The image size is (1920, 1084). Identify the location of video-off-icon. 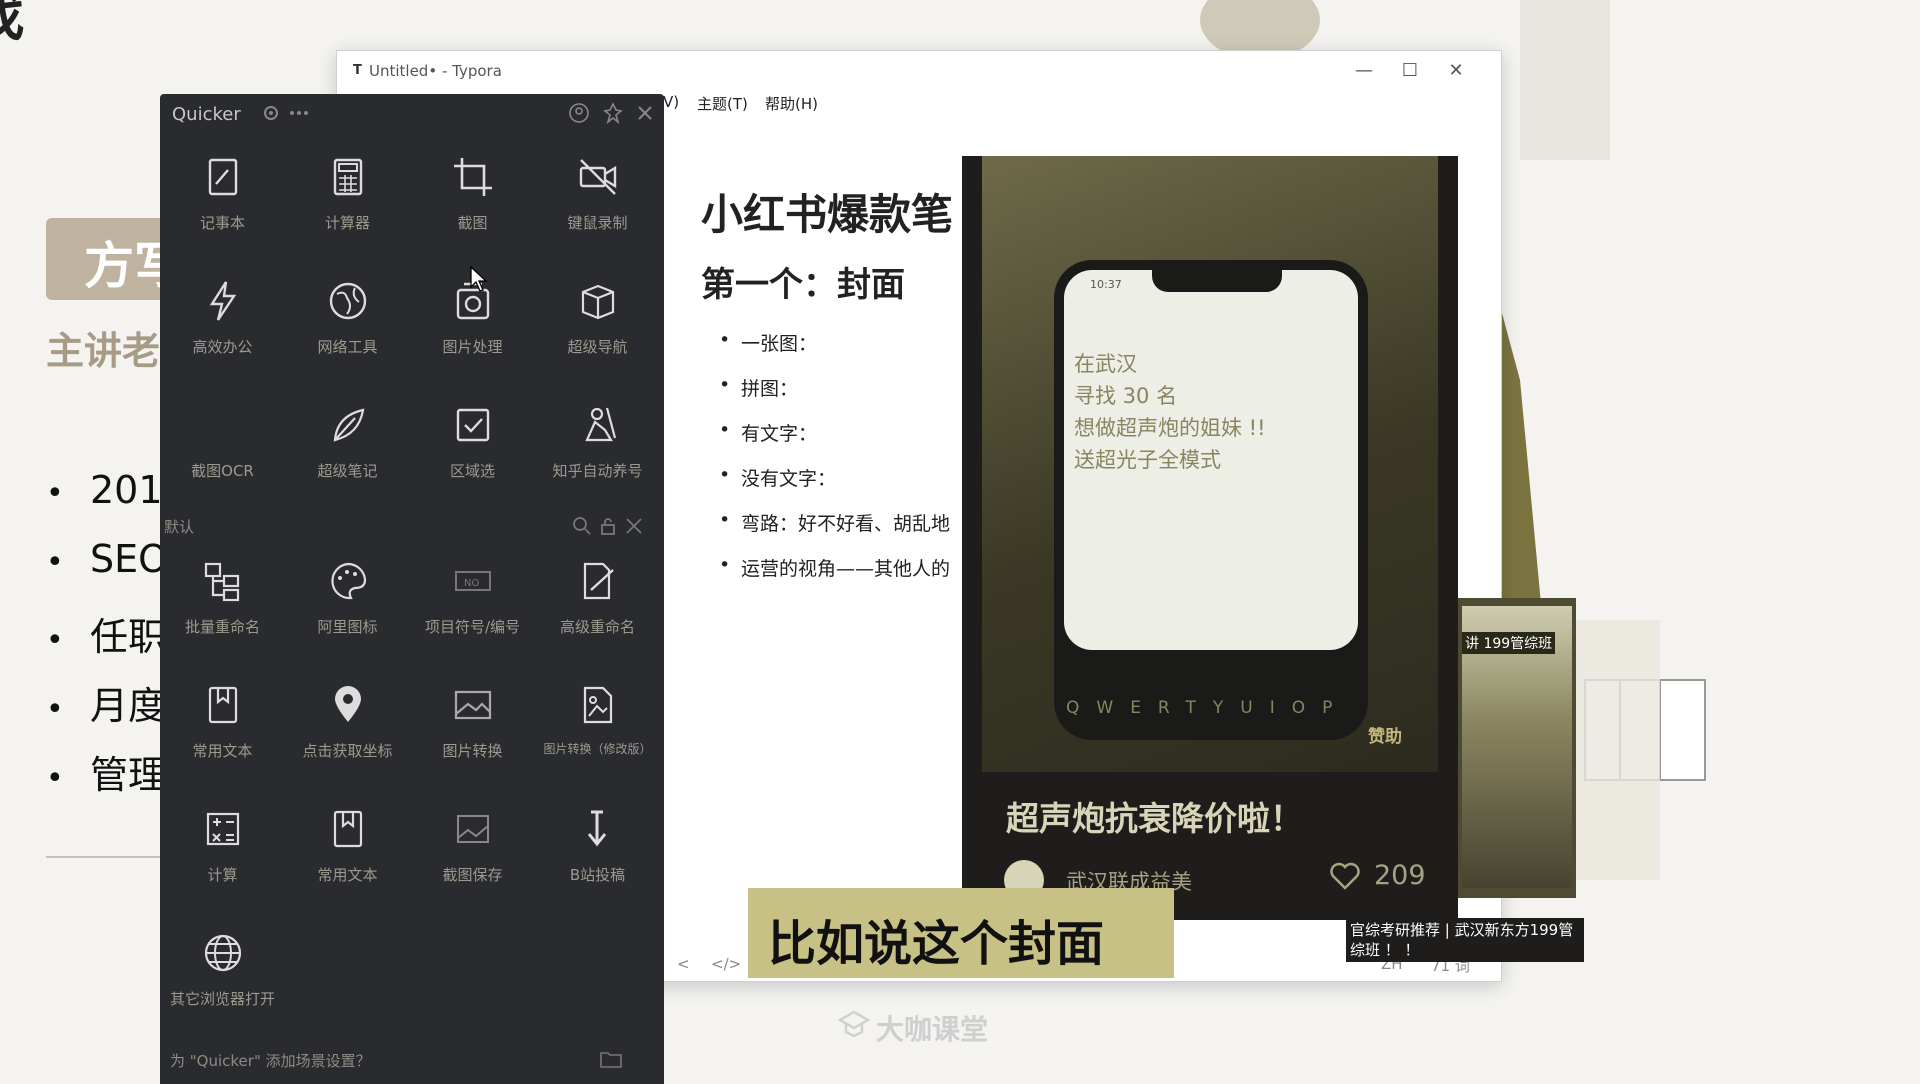
(598, 177).